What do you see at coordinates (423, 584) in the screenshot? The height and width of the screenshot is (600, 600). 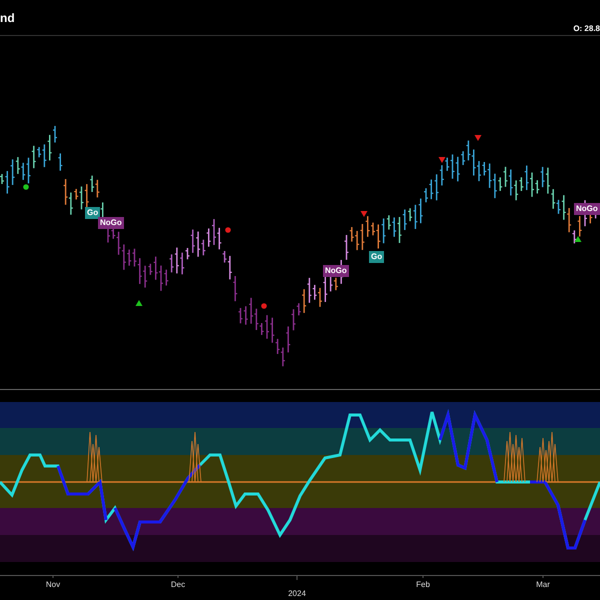 I see `axis-month-label: Feb` at bounding box center [423, 584].